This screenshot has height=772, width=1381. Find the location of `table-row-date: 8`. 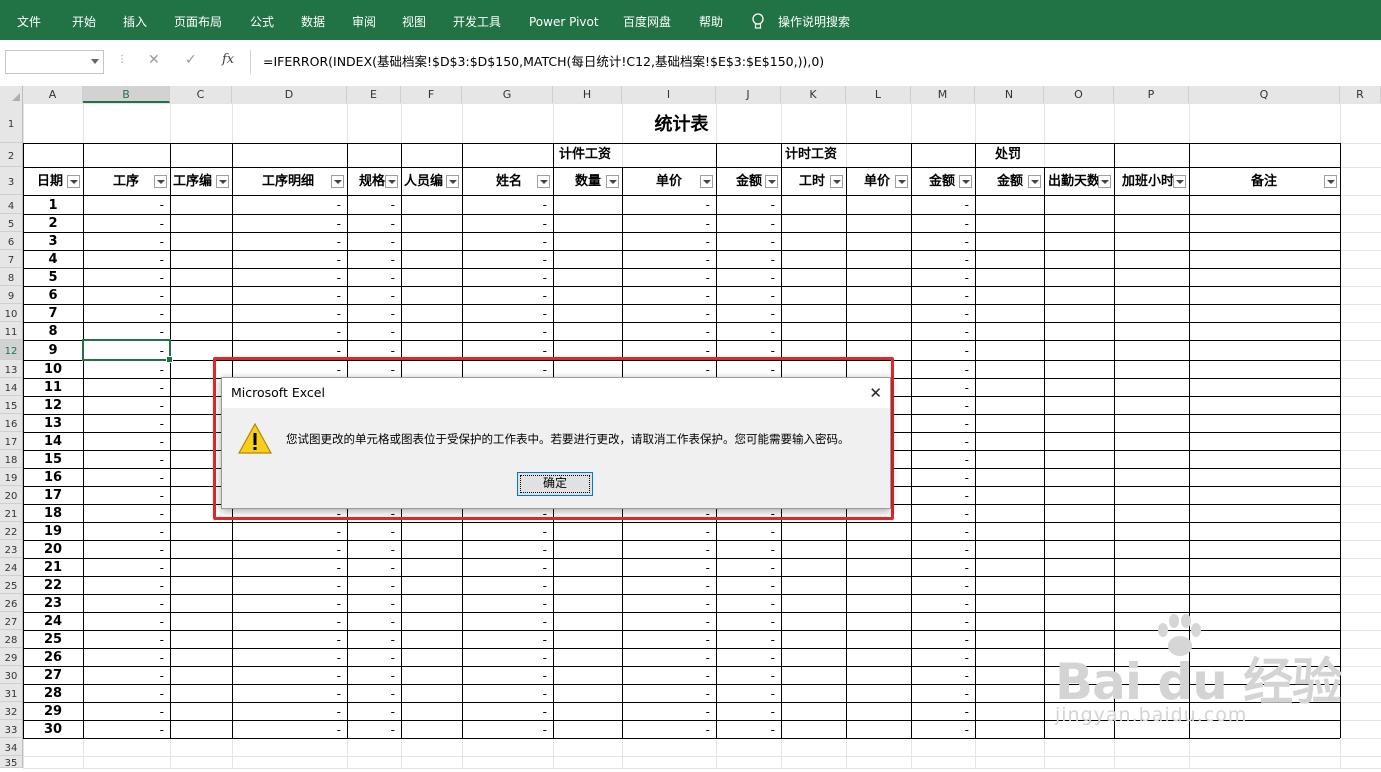

table-row-date: 8 is located at coordinates (53, 331).